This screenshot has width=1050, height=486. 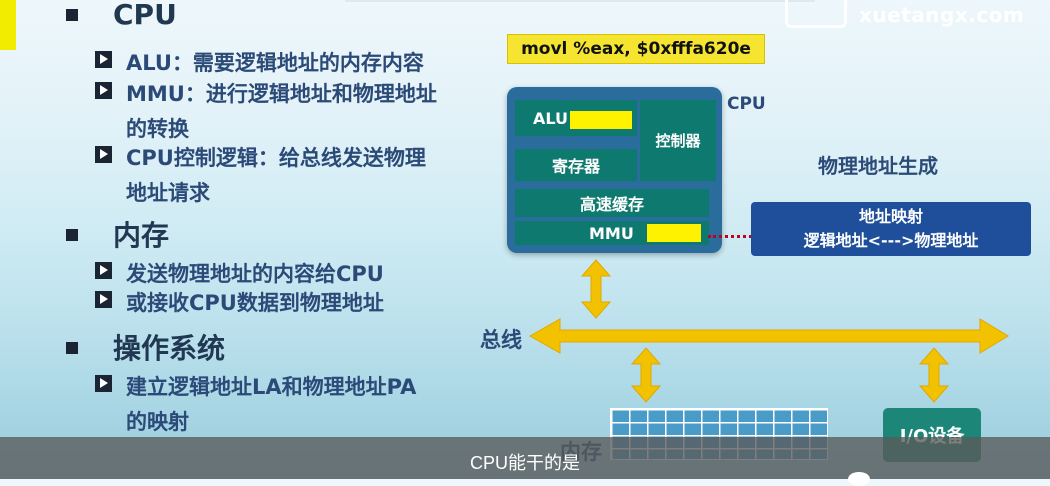 What do you see at coordinates (859, 479) in the screenshot?
I see `mouse-cursor` at bounding box center [859, 479].